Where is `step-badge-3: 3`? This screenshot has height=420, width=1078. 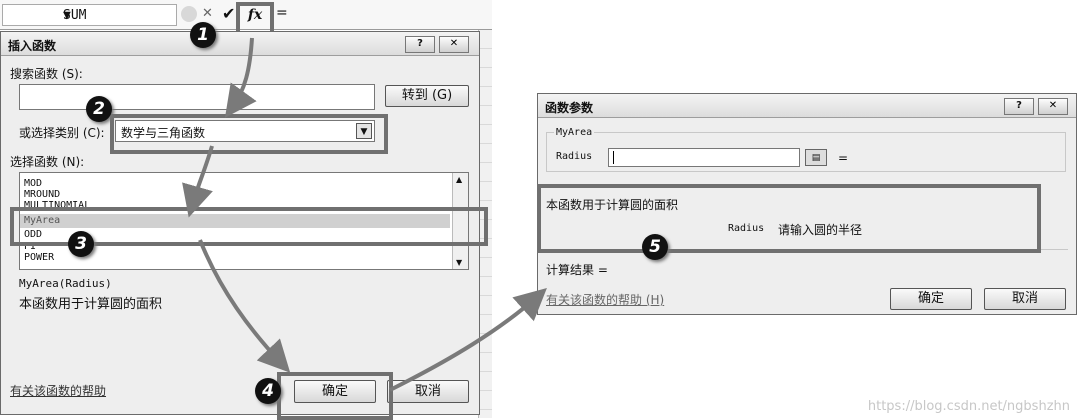
step-badge-3: 3 is located at coordinates (81, 244).